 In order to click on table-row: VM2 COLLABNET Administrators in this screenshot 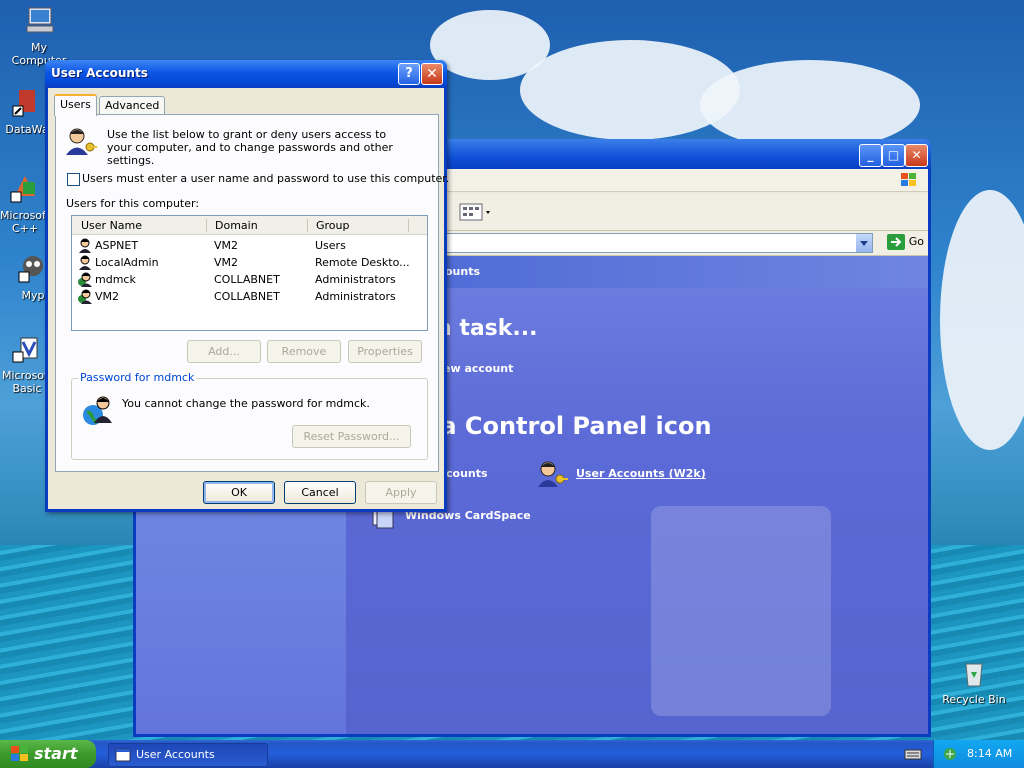, I will do `click(249, 296)`.